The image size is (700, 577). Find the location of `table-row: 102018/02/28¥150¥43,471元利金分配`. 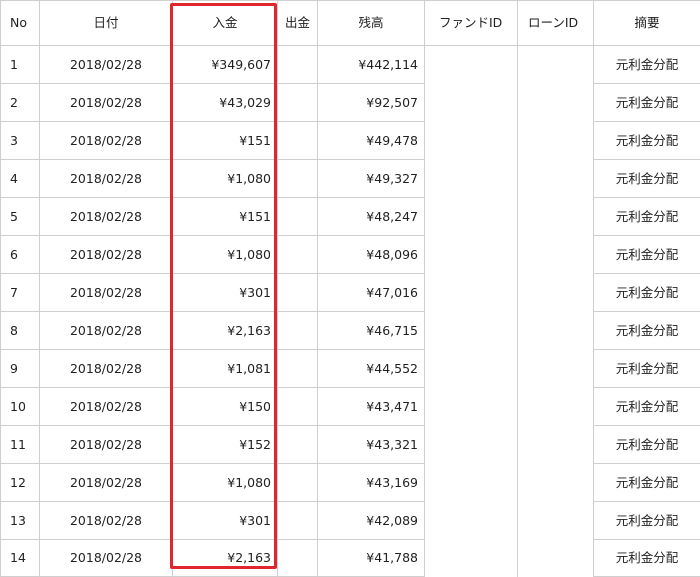

table-row: 102018/02/28¥150¥43,471元利金分配 is located at coordinates (350, 407).